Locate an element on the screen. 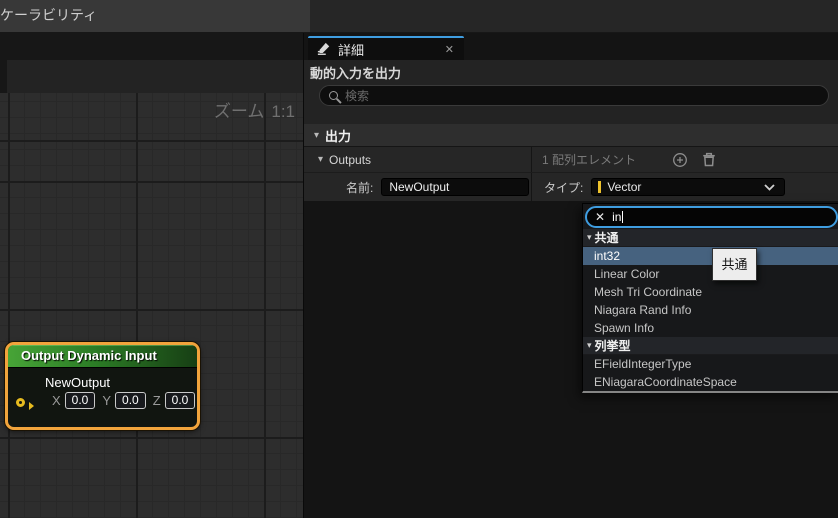 Image resolution: width=838 pixels, height=518 pixels. category-enum-label: 列挙型 is located at coordinates (612, 346).